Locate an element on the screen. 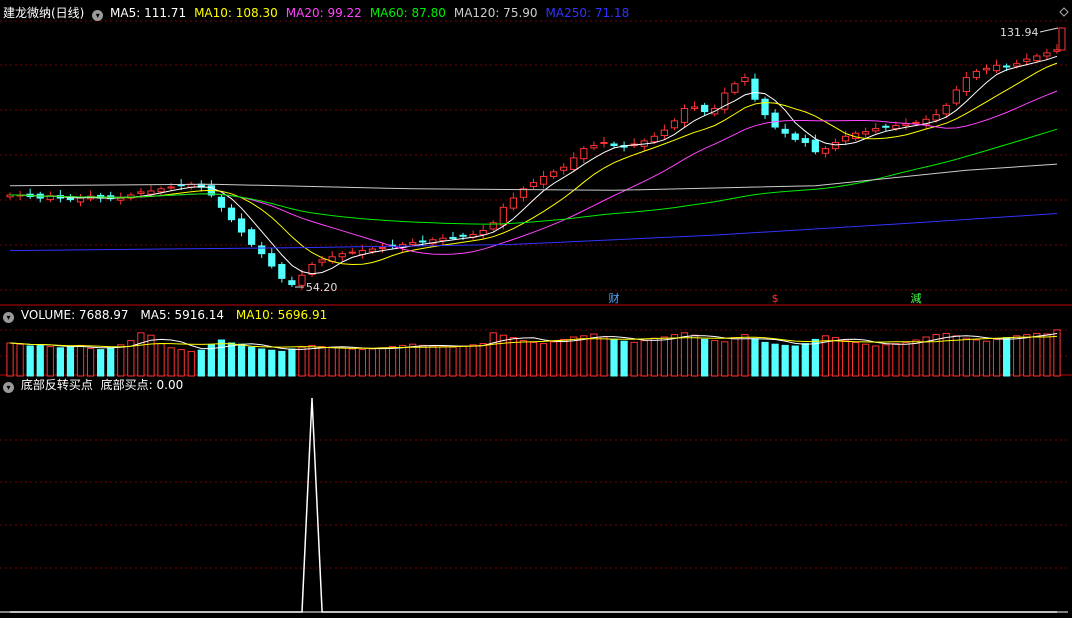 This screenshot has width=1072, height=618. event-marker-1: $ is located at coordinates (775, 298).